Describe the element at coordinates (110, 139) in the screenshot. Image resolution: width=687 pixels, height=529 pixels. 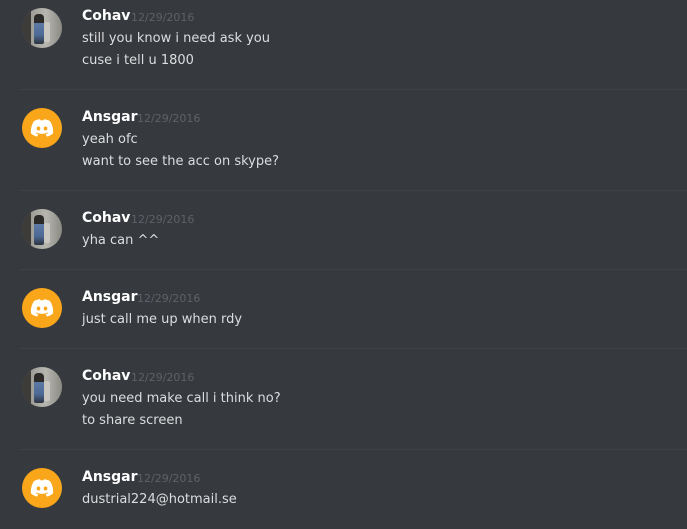
I see `message-text: yeah ofc` at that location.